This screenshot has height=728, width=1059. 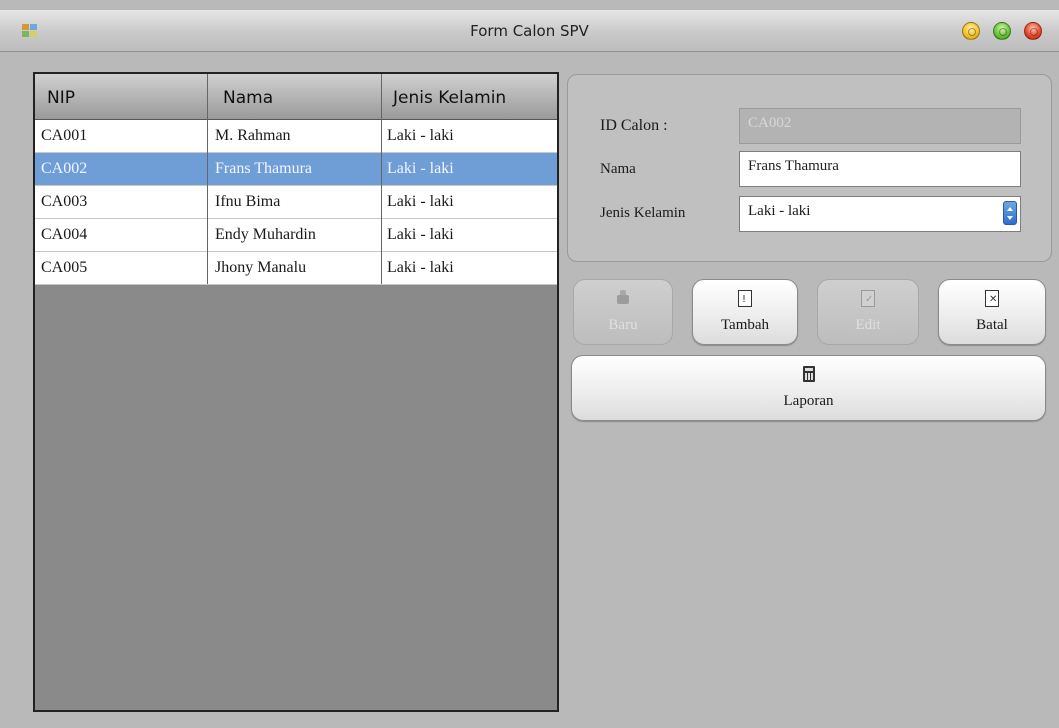 What do you see at coordinates (64, 234) in the screenshot?
I see `cell-nip: CA004` at bounding box center [64, 234].